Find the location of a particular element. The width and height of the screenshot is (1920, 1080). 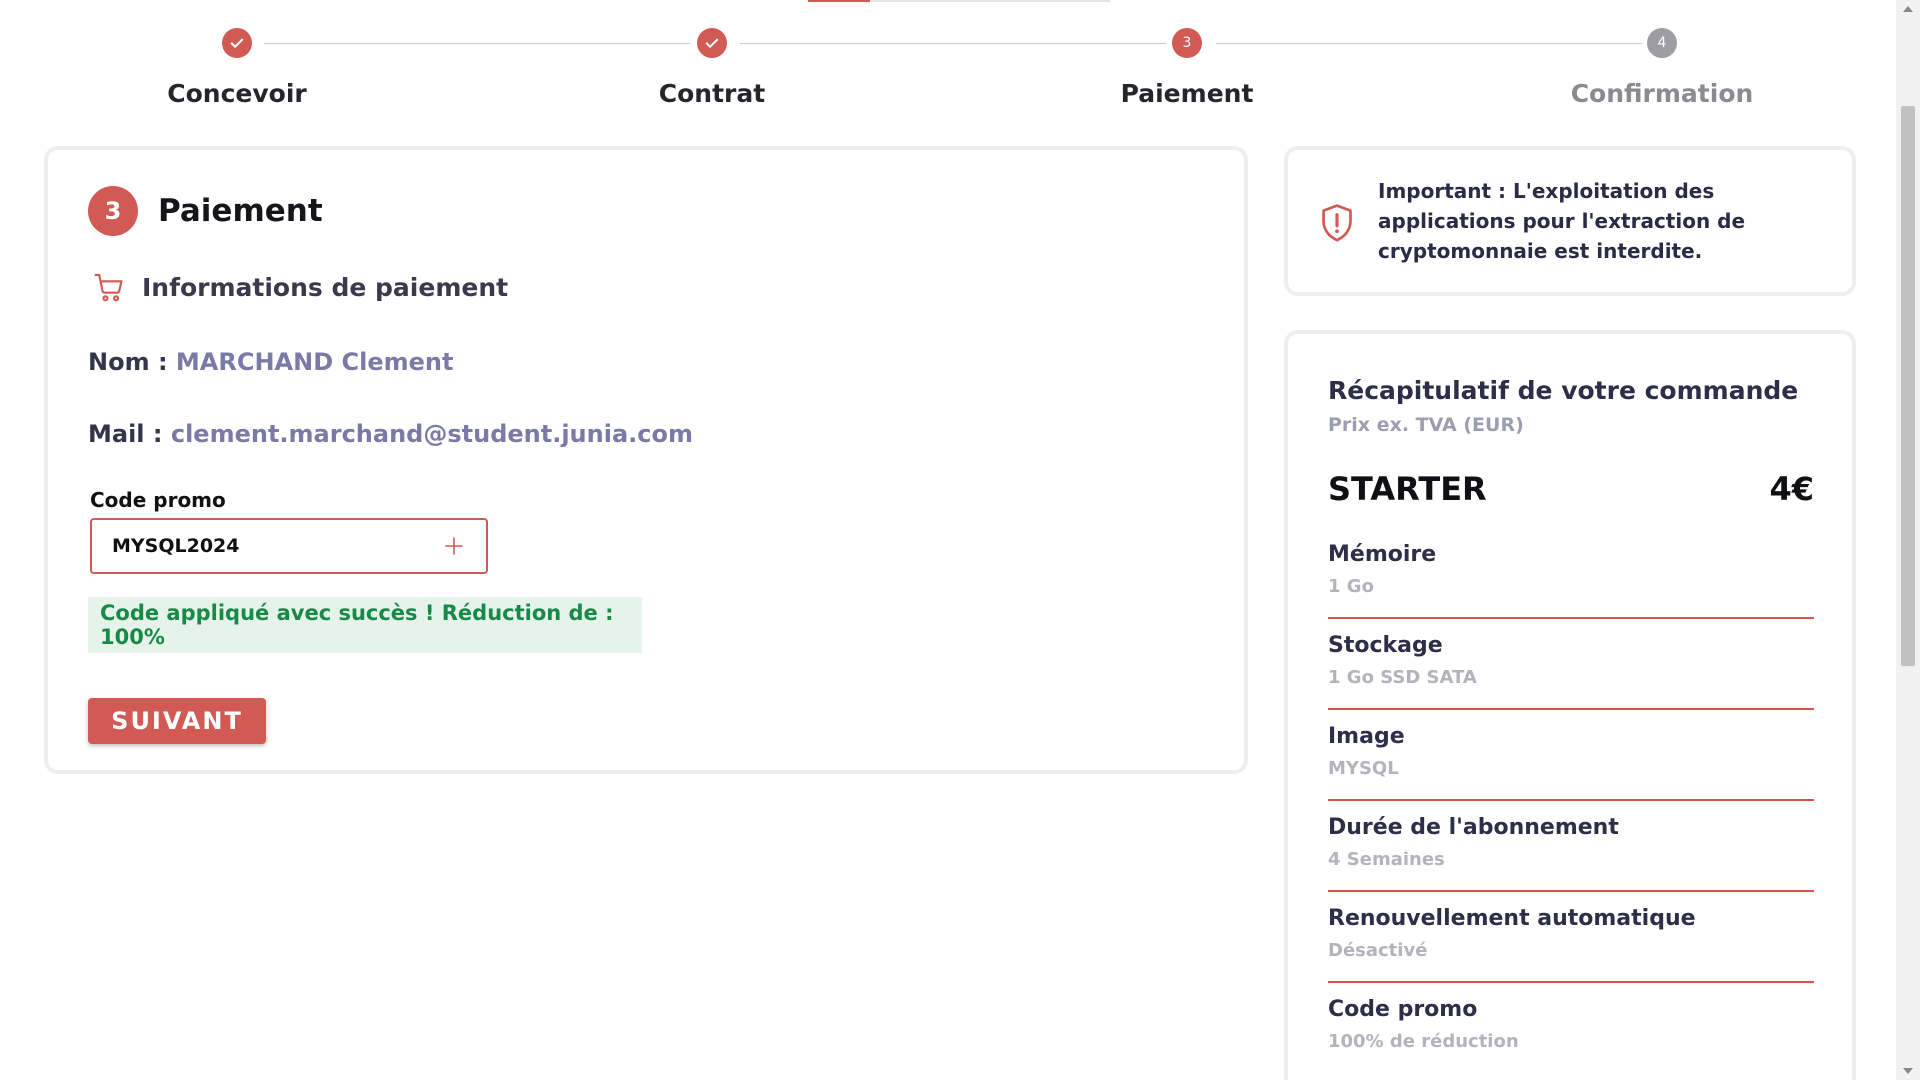

summary-item-value: MYSQL is located at coordinates (1363, 768).